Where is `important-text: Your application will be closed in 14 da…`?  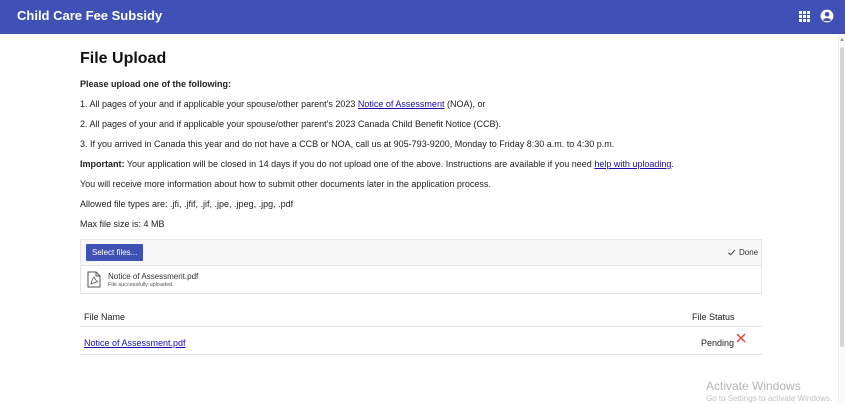 important-text: Your application will be closed in 14 da… is located at coordinates (359, 164).